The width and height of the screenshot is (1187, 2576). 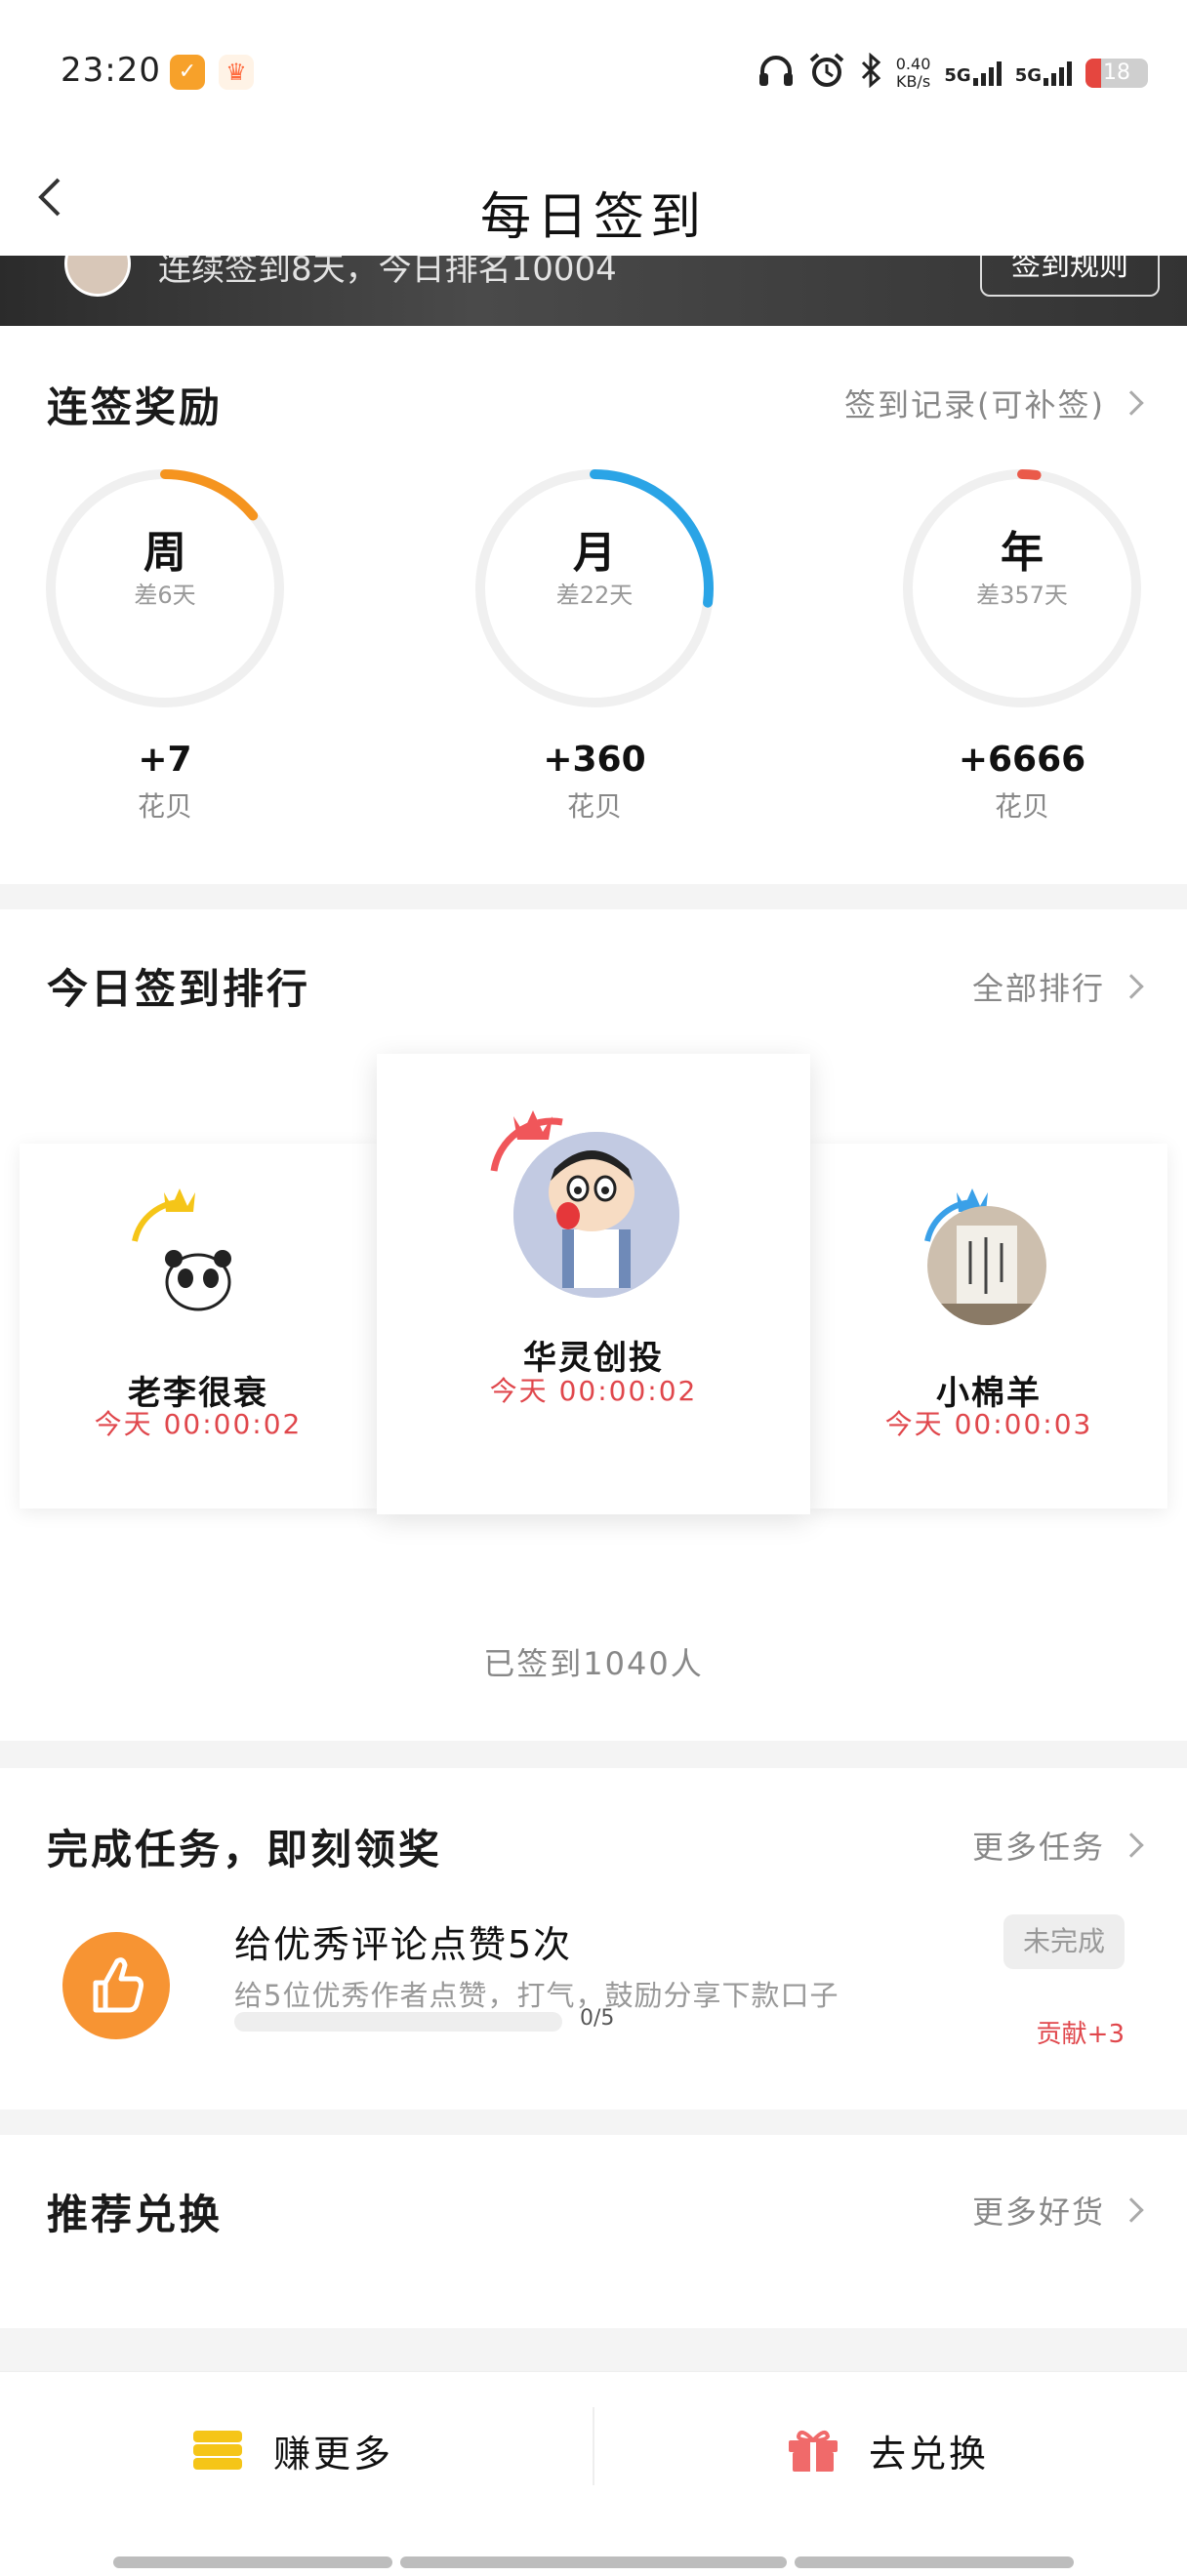 I want to click on task-progress-bar, so click(x=398, y=2022).